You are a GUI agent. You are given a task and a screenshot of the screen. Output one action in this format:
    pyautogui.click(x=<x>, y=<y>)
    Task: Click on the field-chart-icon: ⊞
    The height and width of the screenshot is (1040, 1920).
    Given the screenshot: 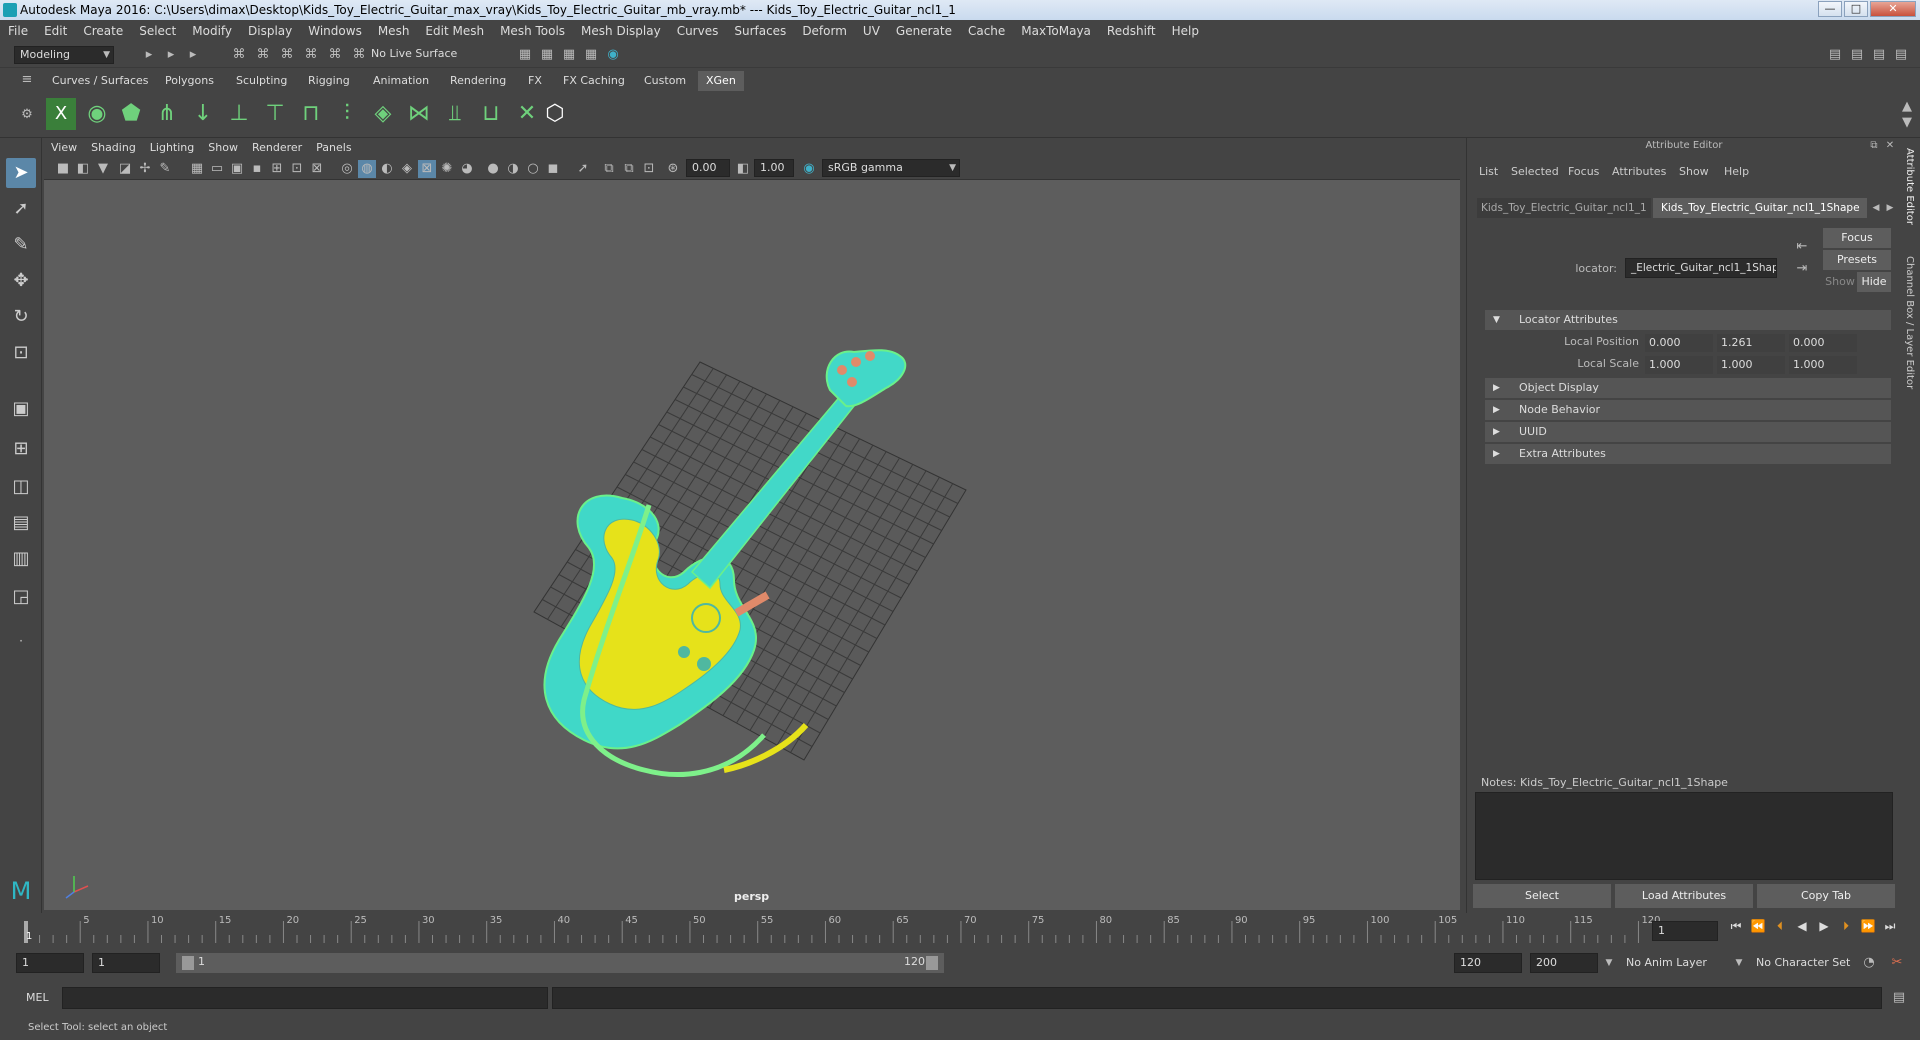 What is the action you would take?
    pyautogui.click(x=277, y=169)
    